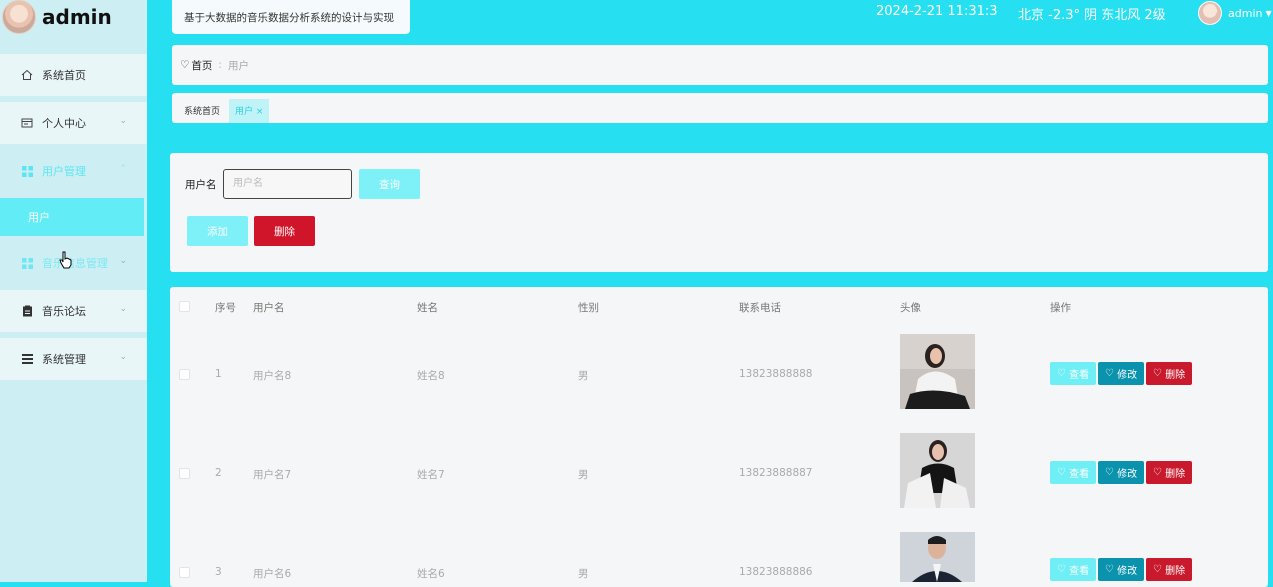  What do you see at coordinates (202, 112) in the screenshot?
I see `tab-home: 系统首页` at bounding box center [202, 112].